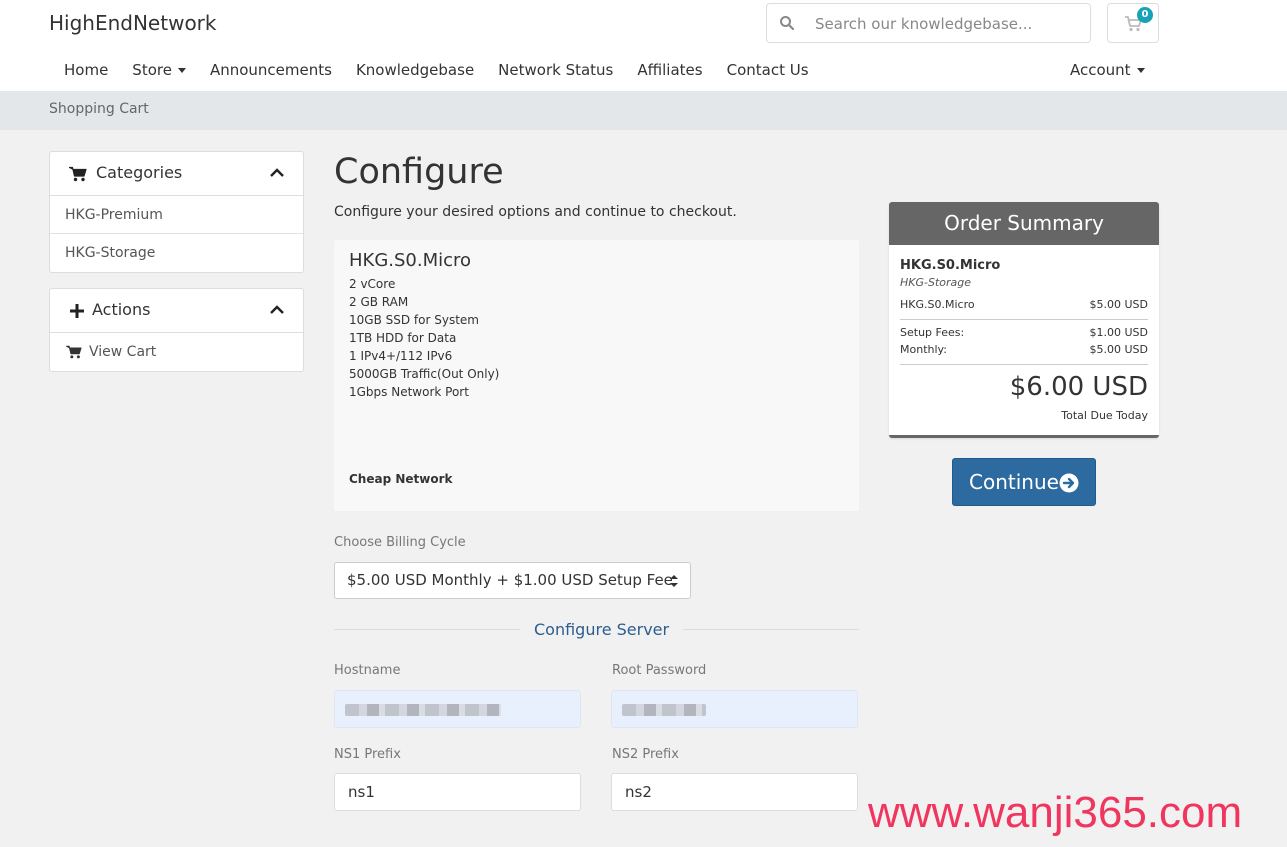 The image size is (1287, 847). Describe the element at coordinates (643, 110) in the screenshot. I see `breadcrumb-bar: Shopping Cart` at that location.